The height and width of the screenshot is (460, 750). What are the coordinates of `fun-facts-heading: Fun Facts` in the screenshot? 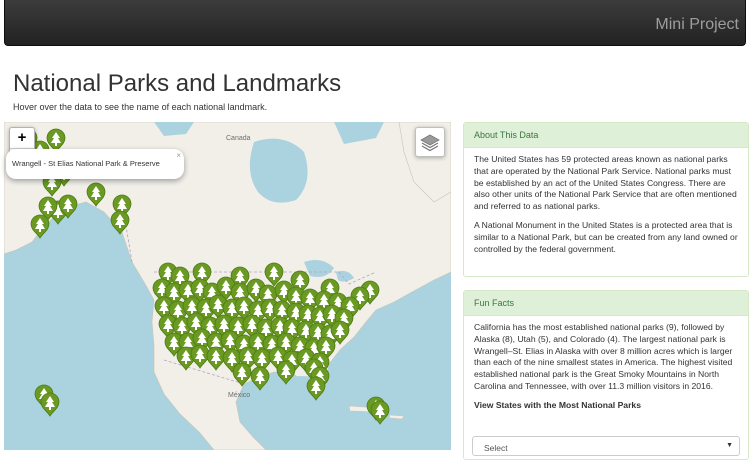 It's located at (606, 303).